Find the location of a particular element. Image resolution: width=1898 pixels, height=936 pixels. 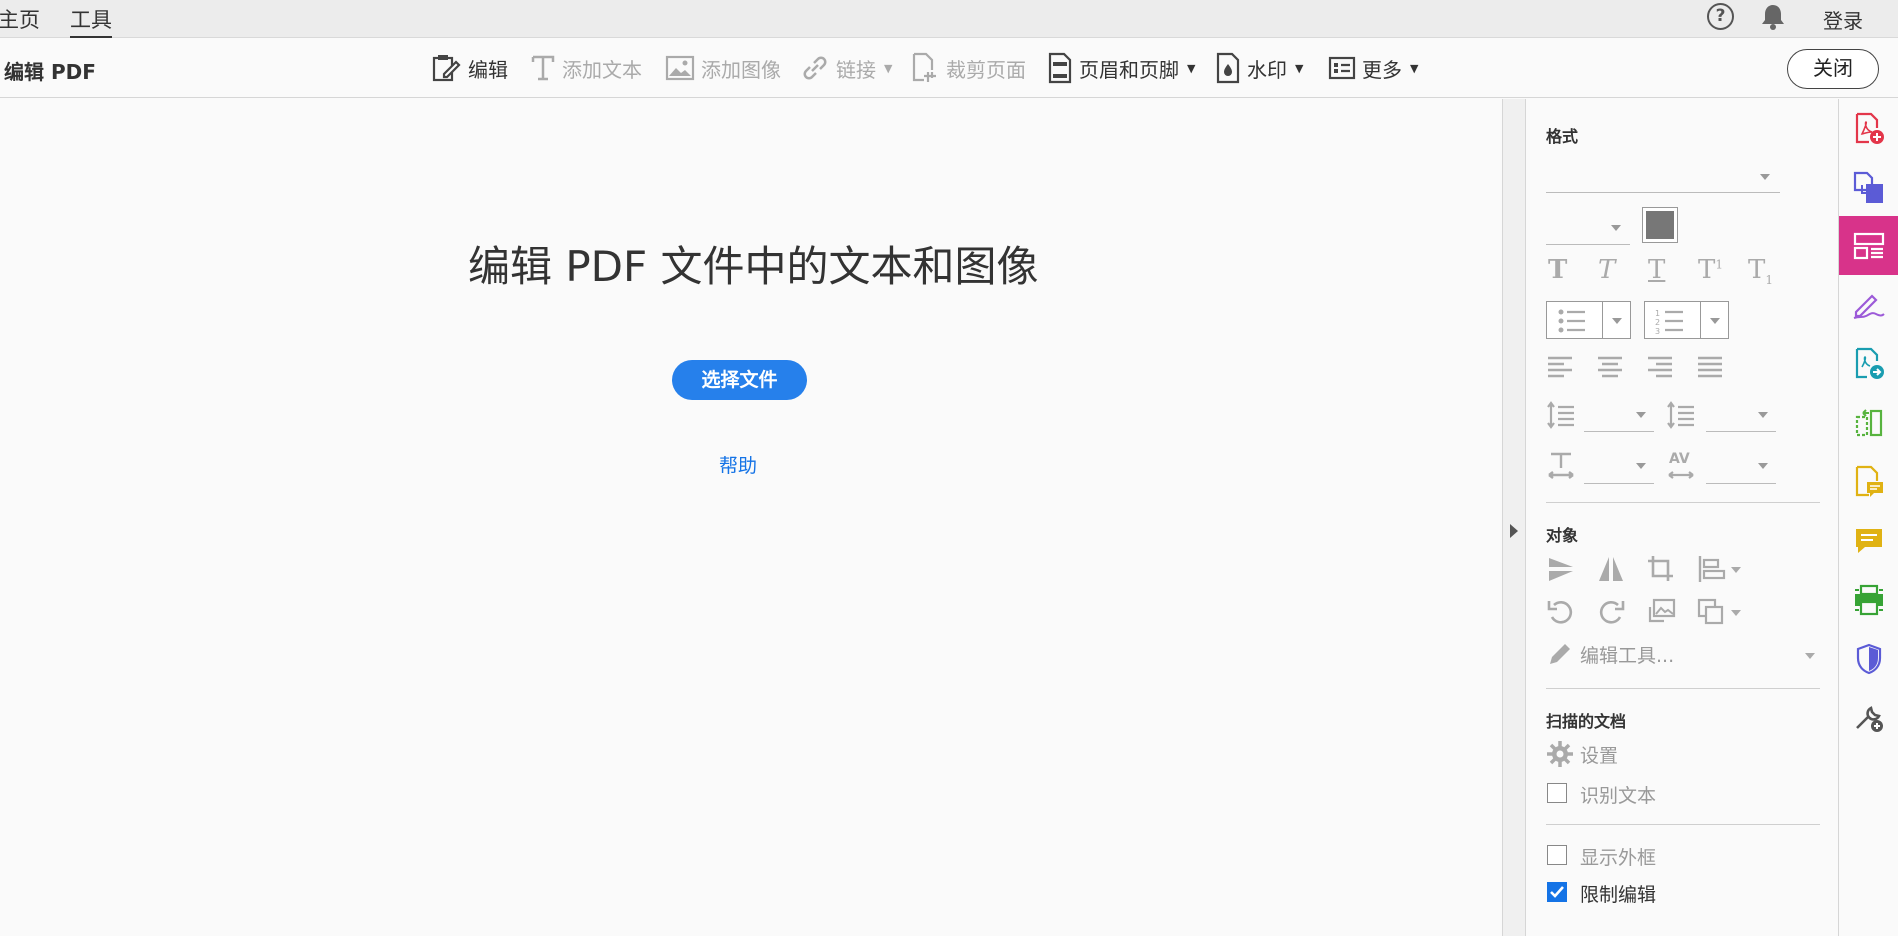

organize-pages-icon is located at coordinates (1869, 422).